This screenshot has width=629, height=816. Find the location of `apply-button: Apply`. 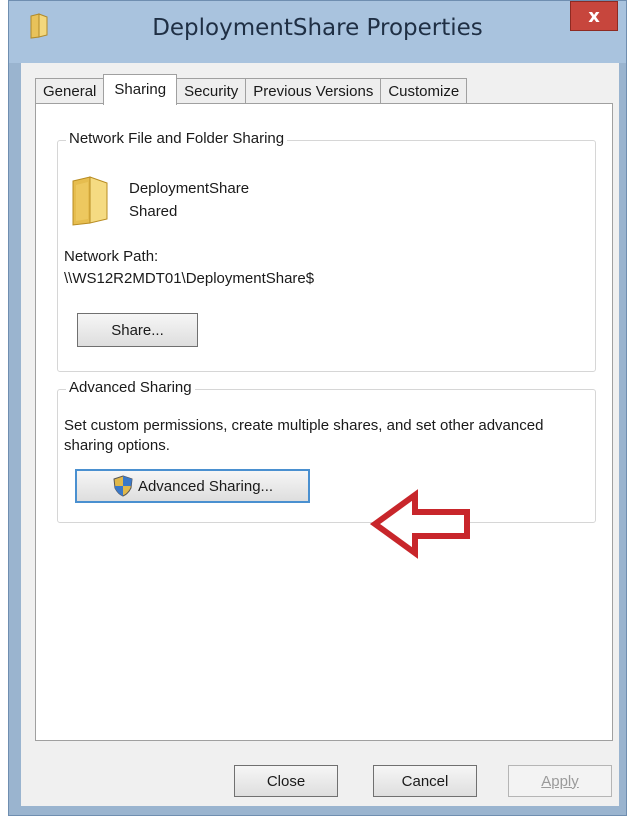

apply-button: Apply is located at coordinates (560, 781).